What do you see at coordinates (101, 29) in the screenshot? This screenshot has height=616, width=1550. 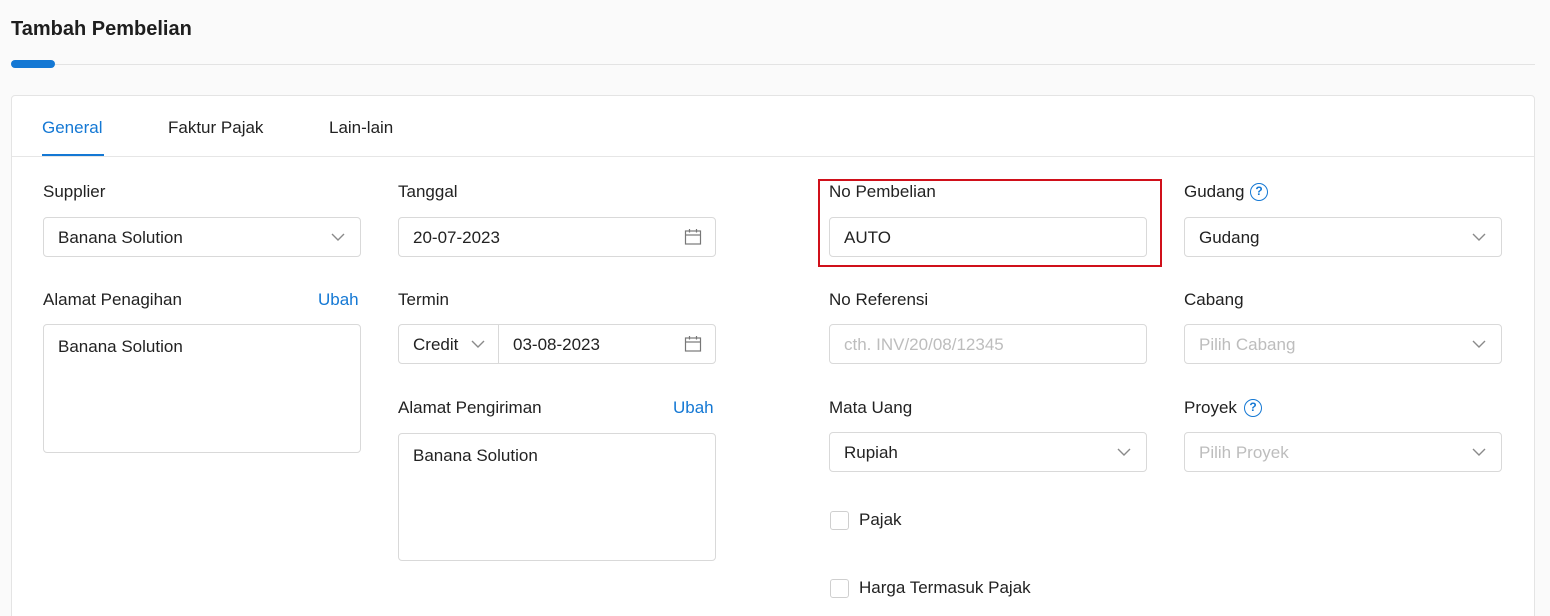 I see `page-title: Tambah Pembelian` at bounding box center [101, 29].